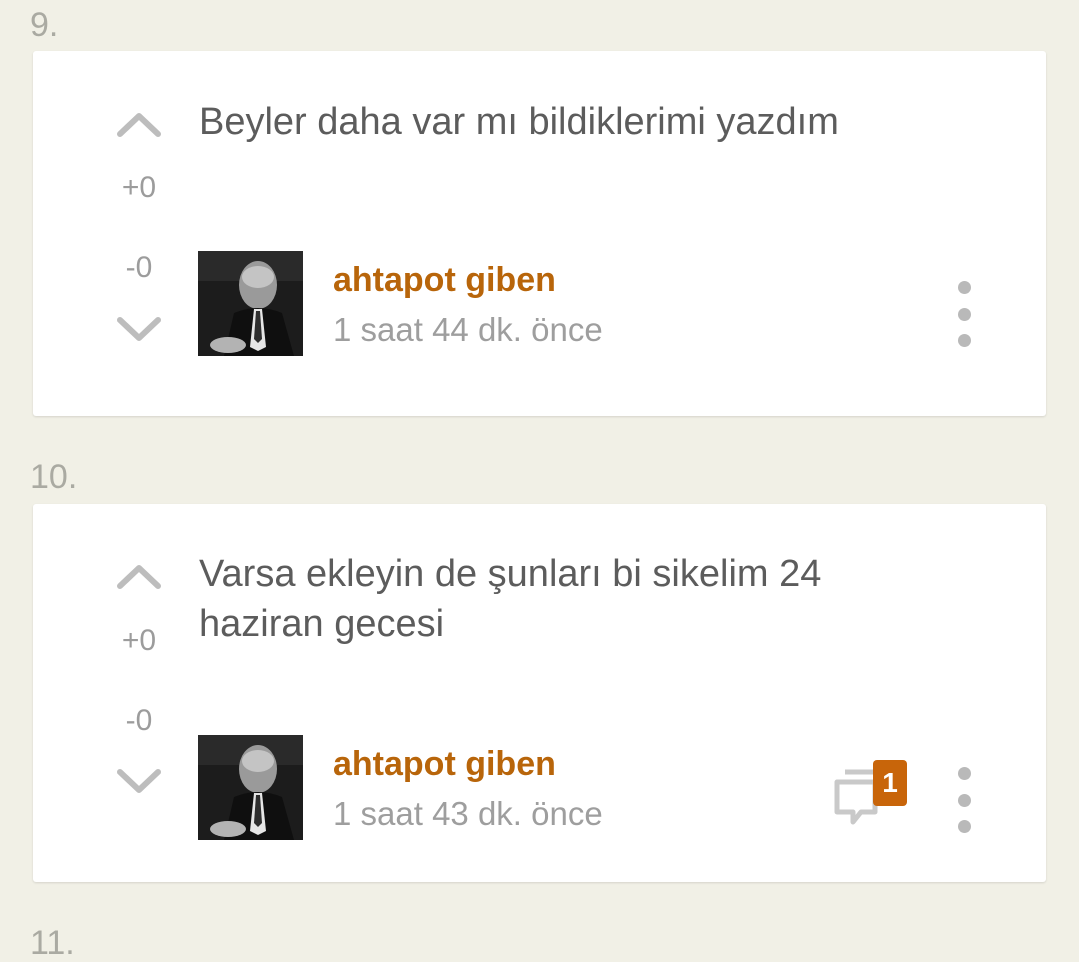  What do you see at coordinates (890, 783) in the screenshot?
I see `comment-count-badge: 1` at bounding box center [890, 783].